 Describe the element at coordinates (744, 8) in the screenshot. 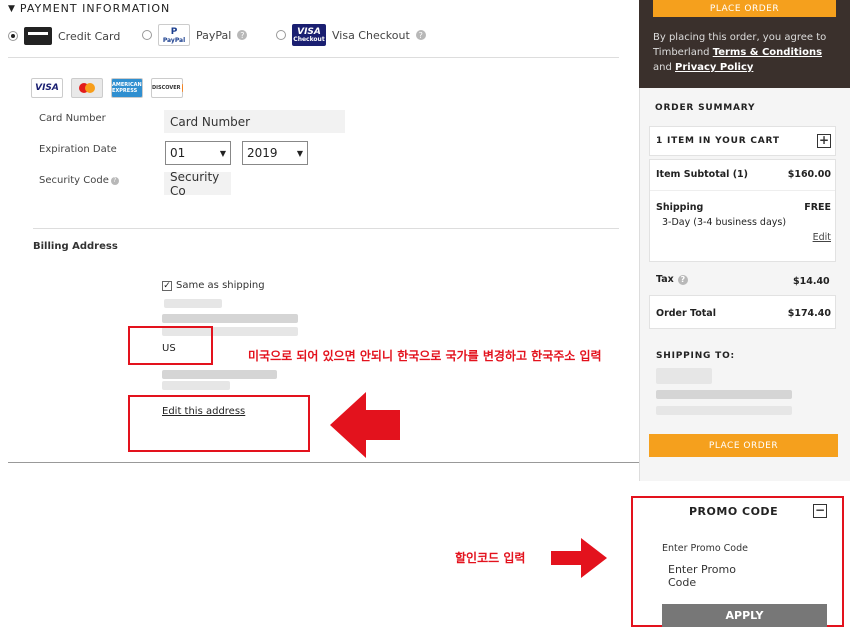

I see `place-order-button-top: PLACE ORDER` at that location.